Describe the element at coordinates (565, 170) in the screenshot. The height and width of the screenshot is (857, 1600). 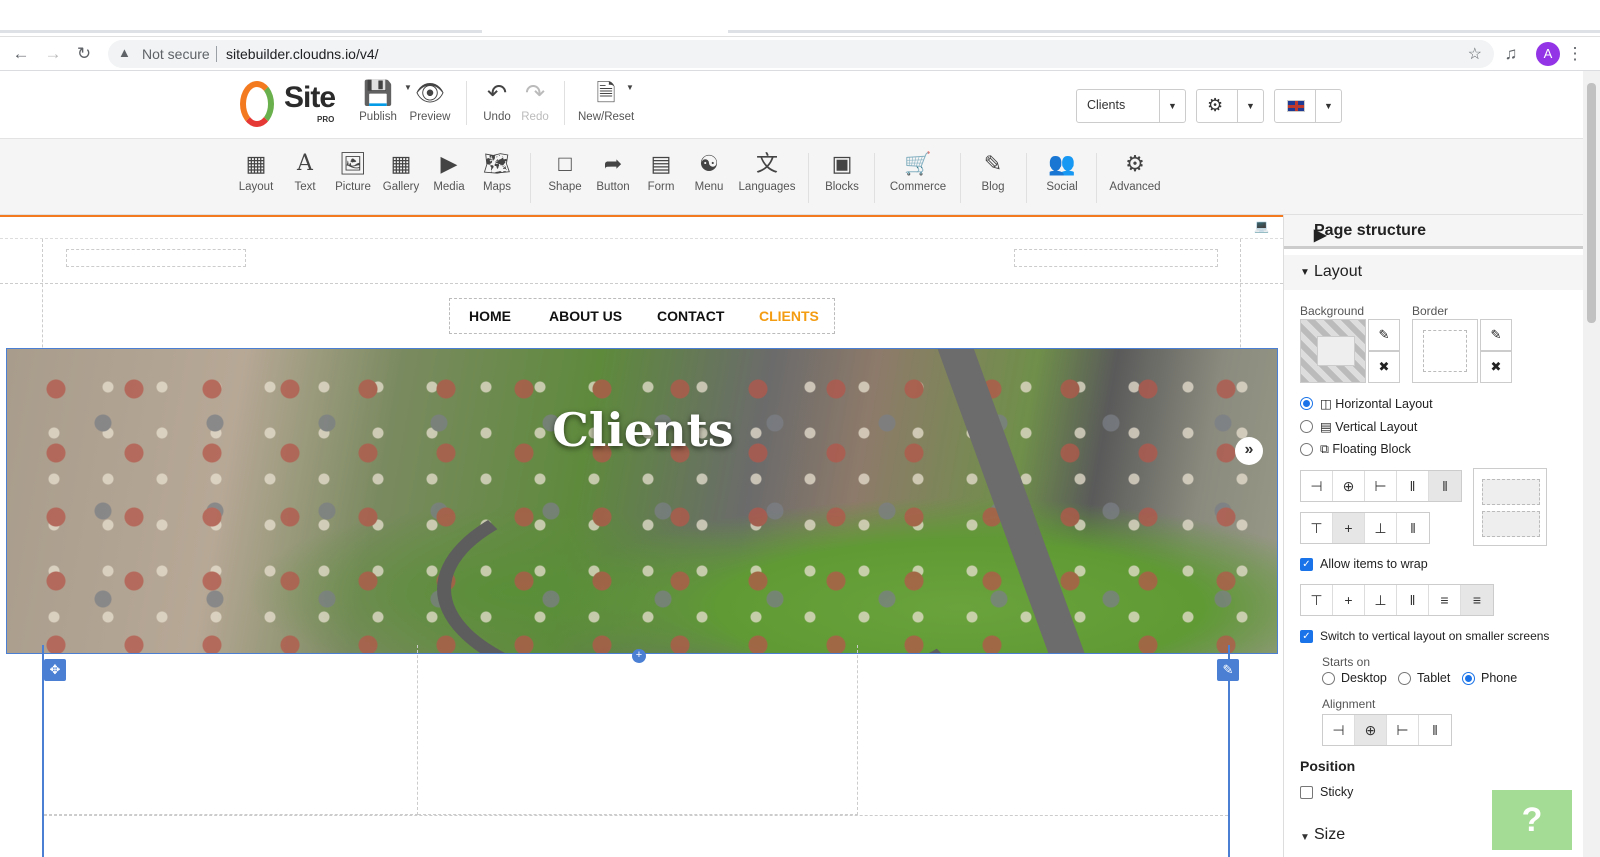
I see `toolbar-shape: □ Shape` at that location.